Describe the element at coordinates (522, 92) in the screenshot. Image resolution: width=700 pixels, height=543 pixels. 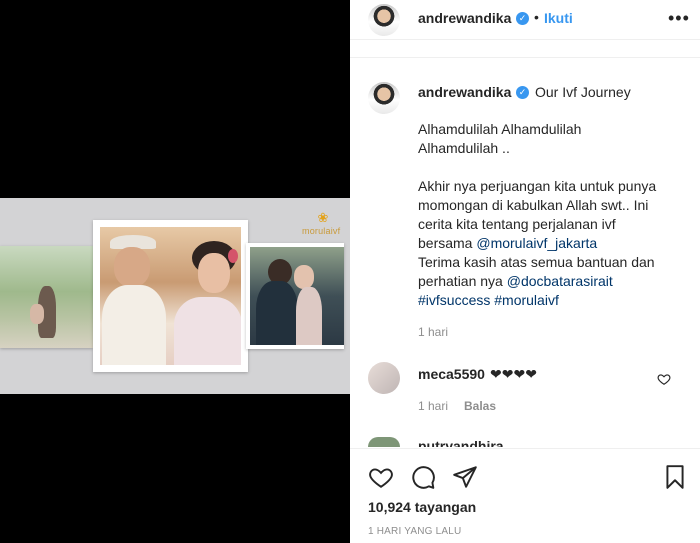
I see `caption-verified-icon: ✓` at that location.